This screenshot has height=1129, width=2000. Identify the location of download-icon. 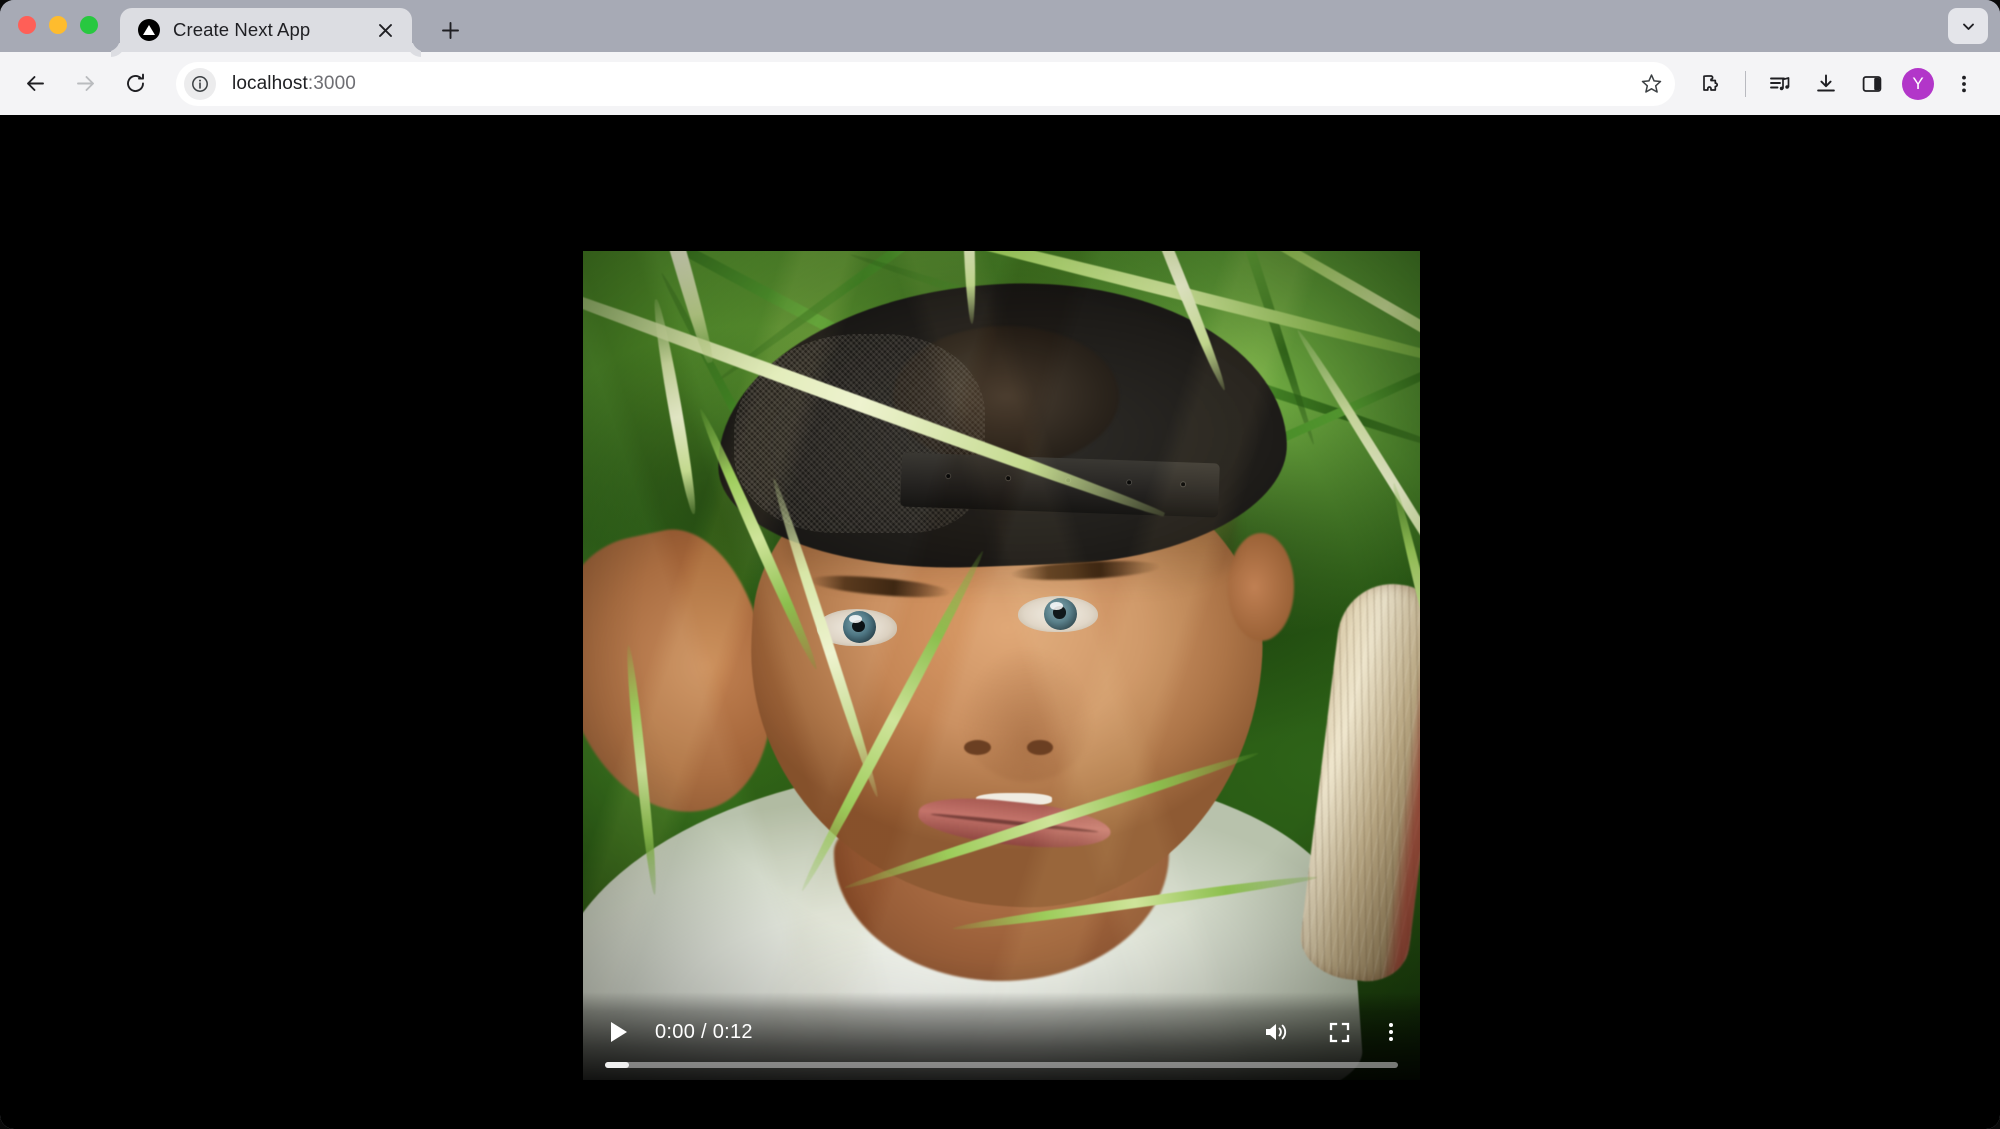
(1826, 84).